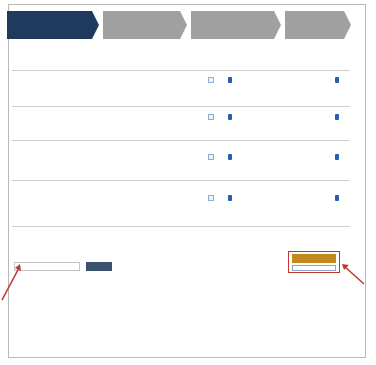  I want to click on promo-code-input, so click(47, 266).